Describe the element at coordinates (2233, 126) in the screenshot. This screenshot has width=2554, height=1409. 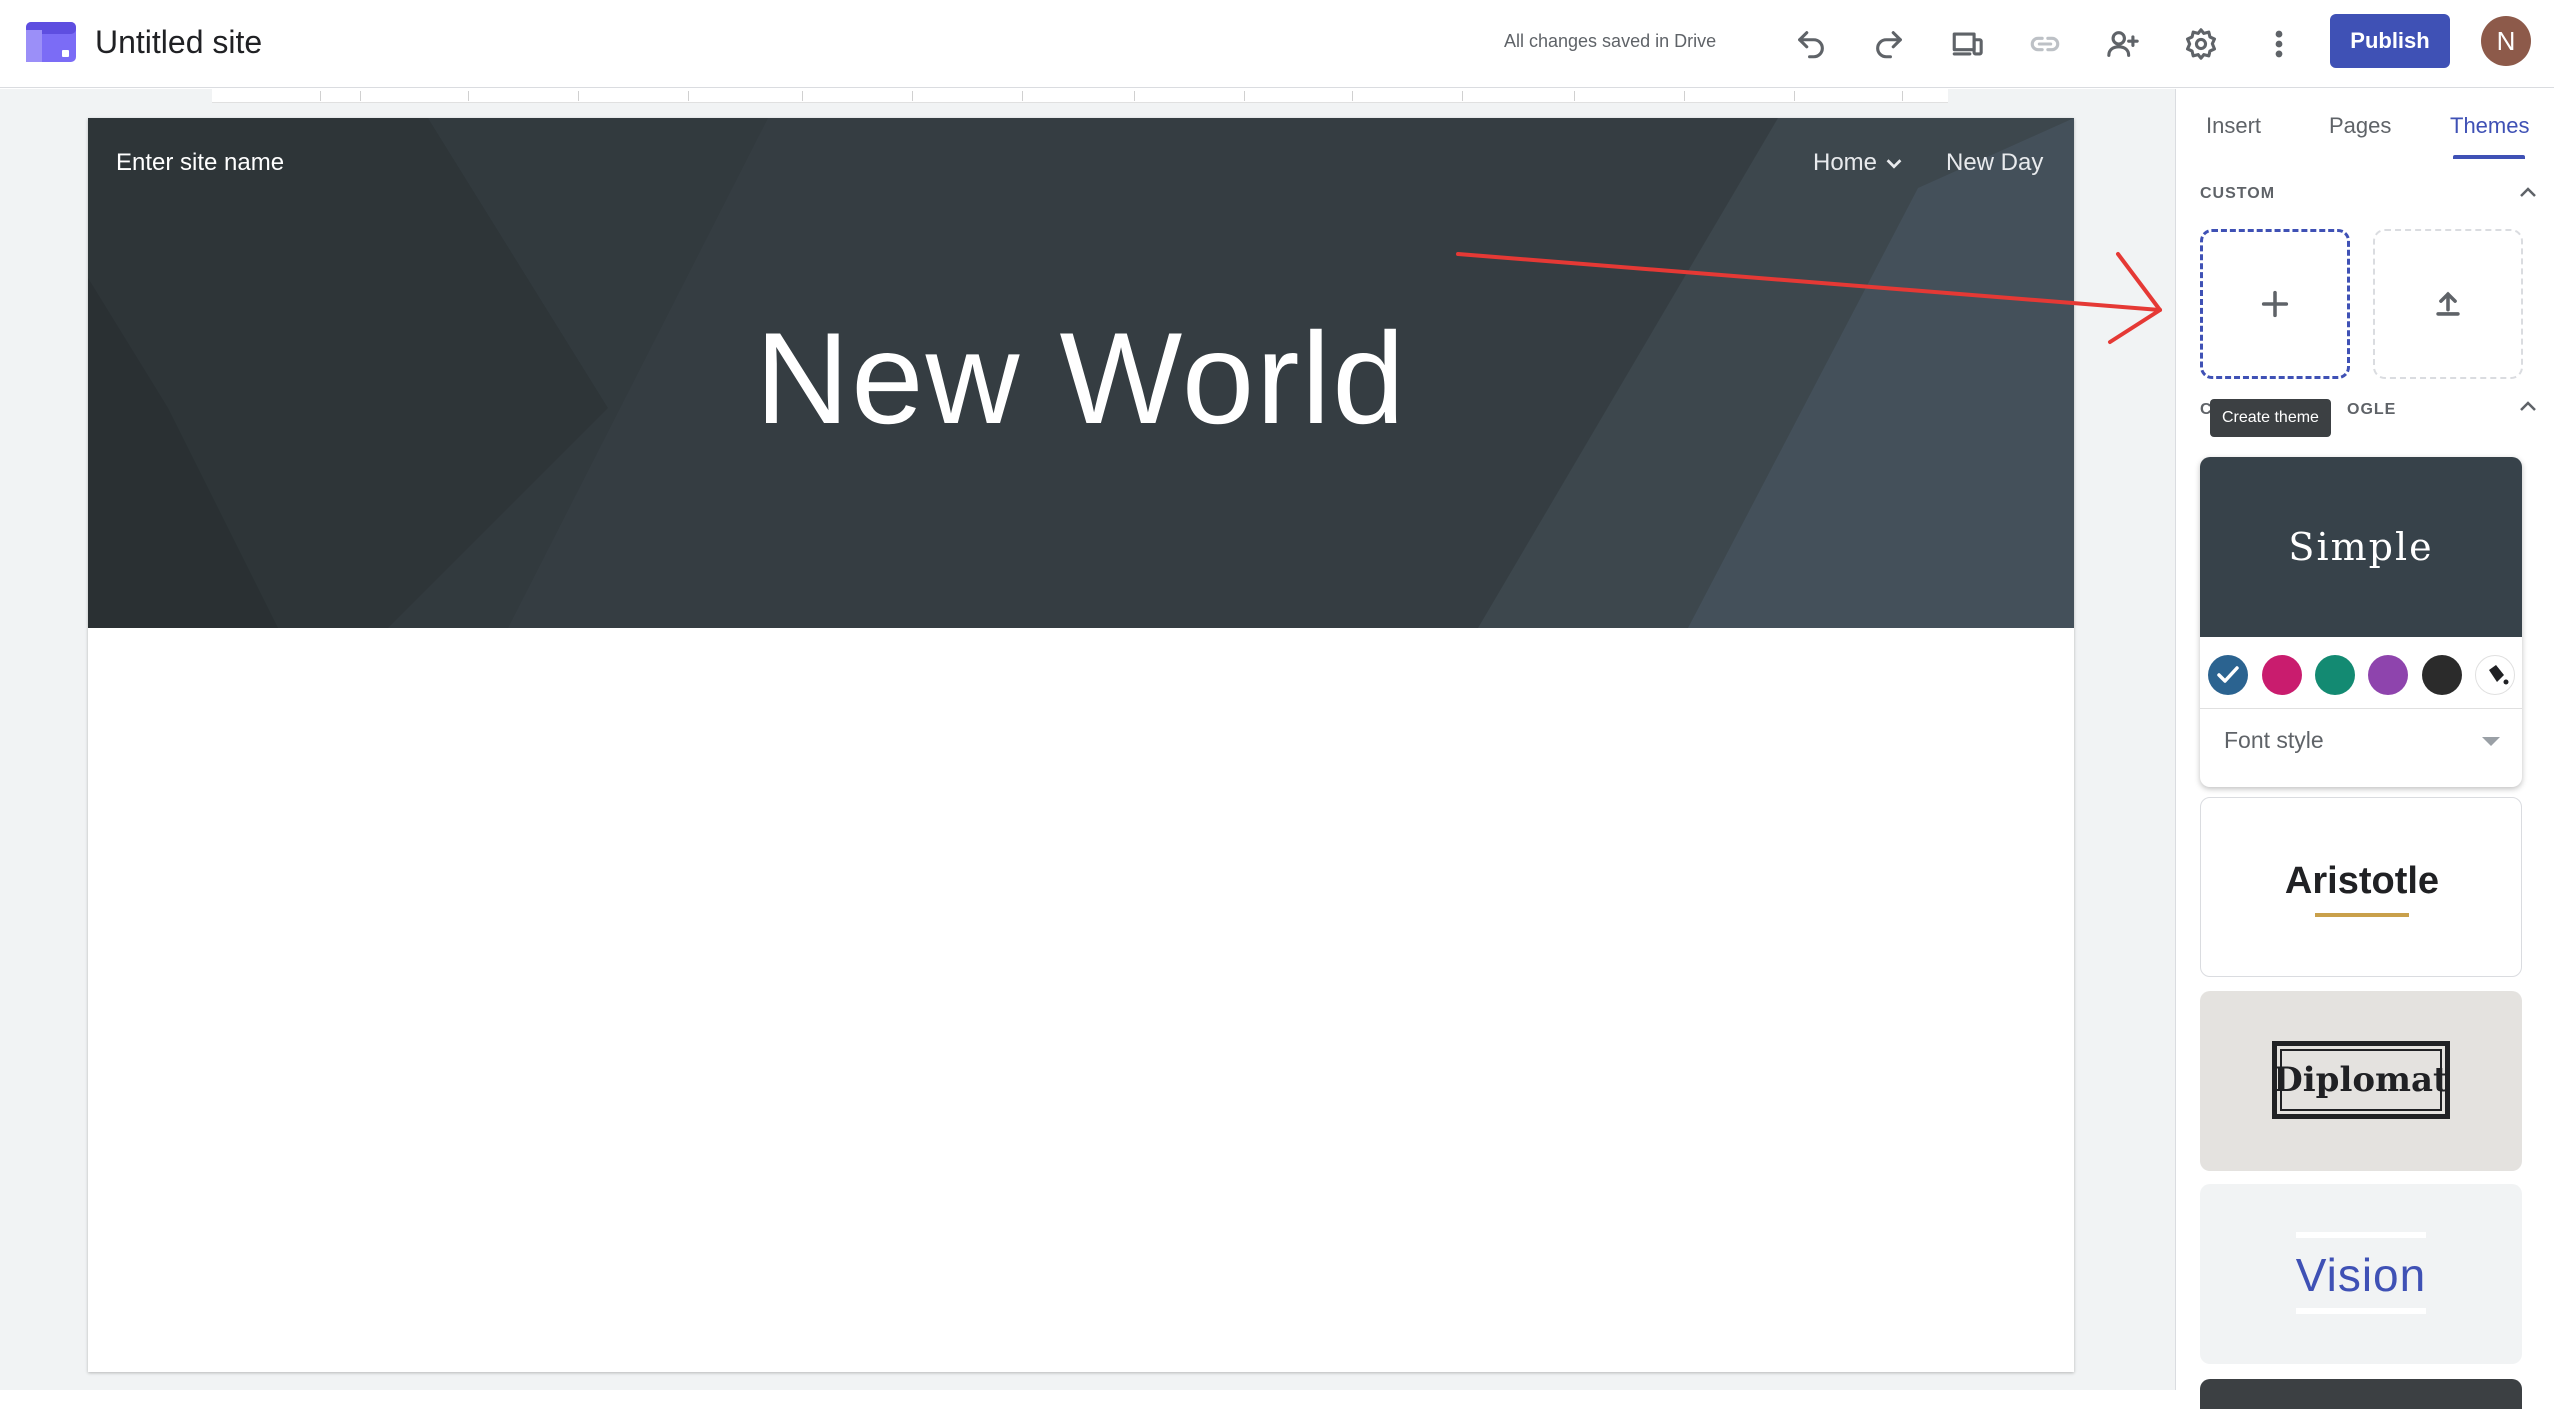
I see `tab-insert: Insert` at that location.